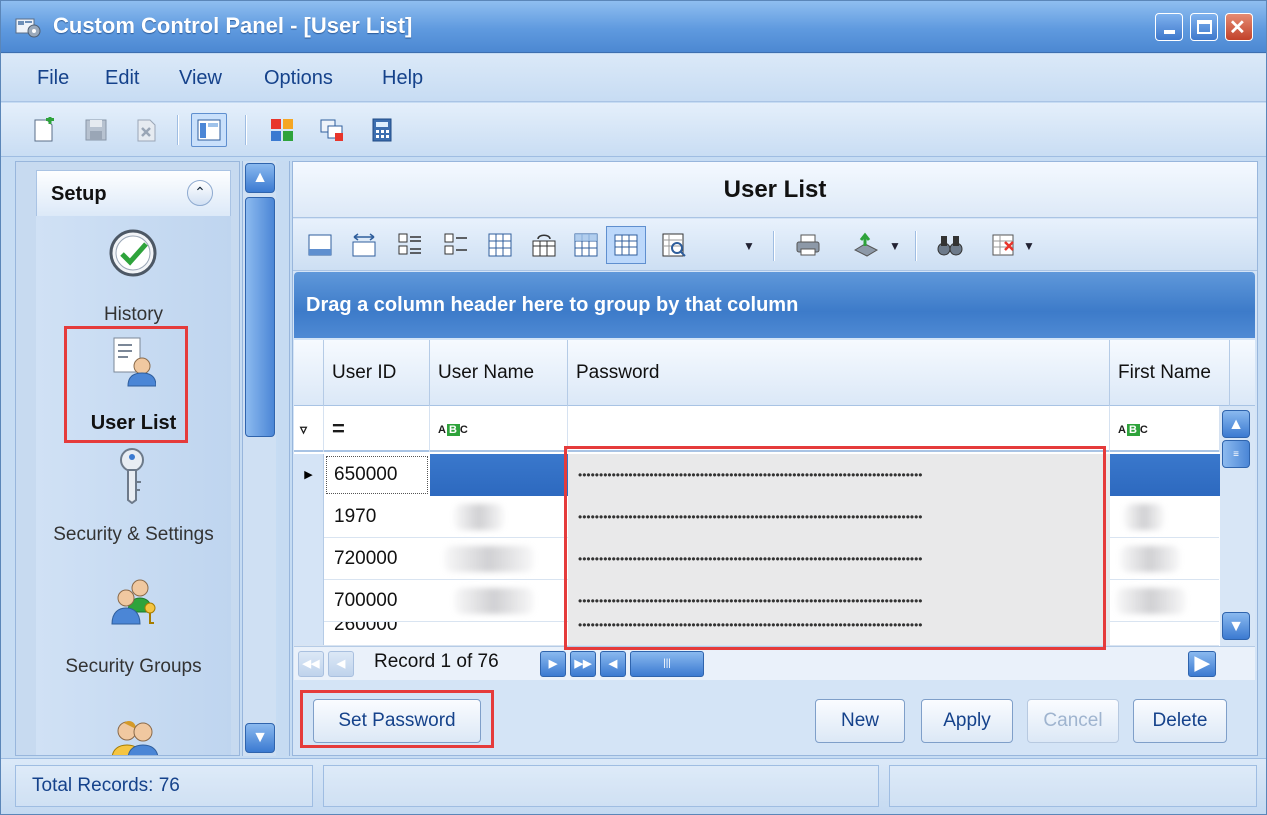 The width and height of the screenshot is (1267, 815). Describe the element at coordinates (126, 384) in the screenshot. I see `user-list-highlight` at that location.